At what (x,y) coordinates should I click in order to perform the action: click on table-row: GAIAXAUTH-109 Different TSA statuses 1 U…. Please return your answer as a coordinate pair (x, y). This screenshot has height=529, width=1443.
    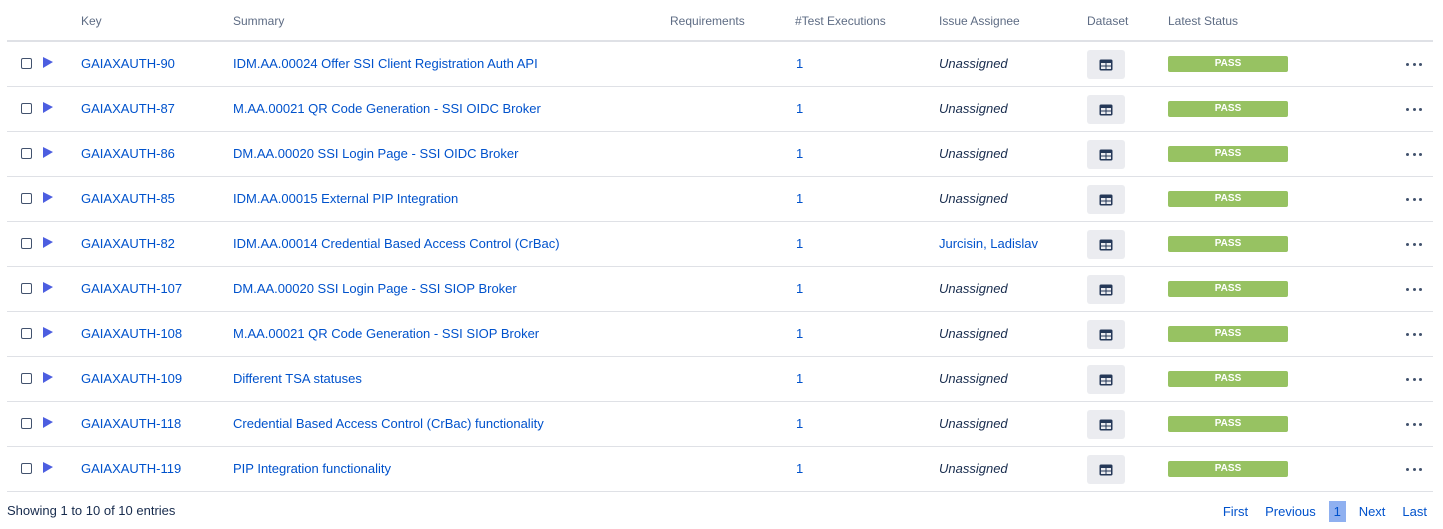
    Looking at the image, I should click on (720, 379).